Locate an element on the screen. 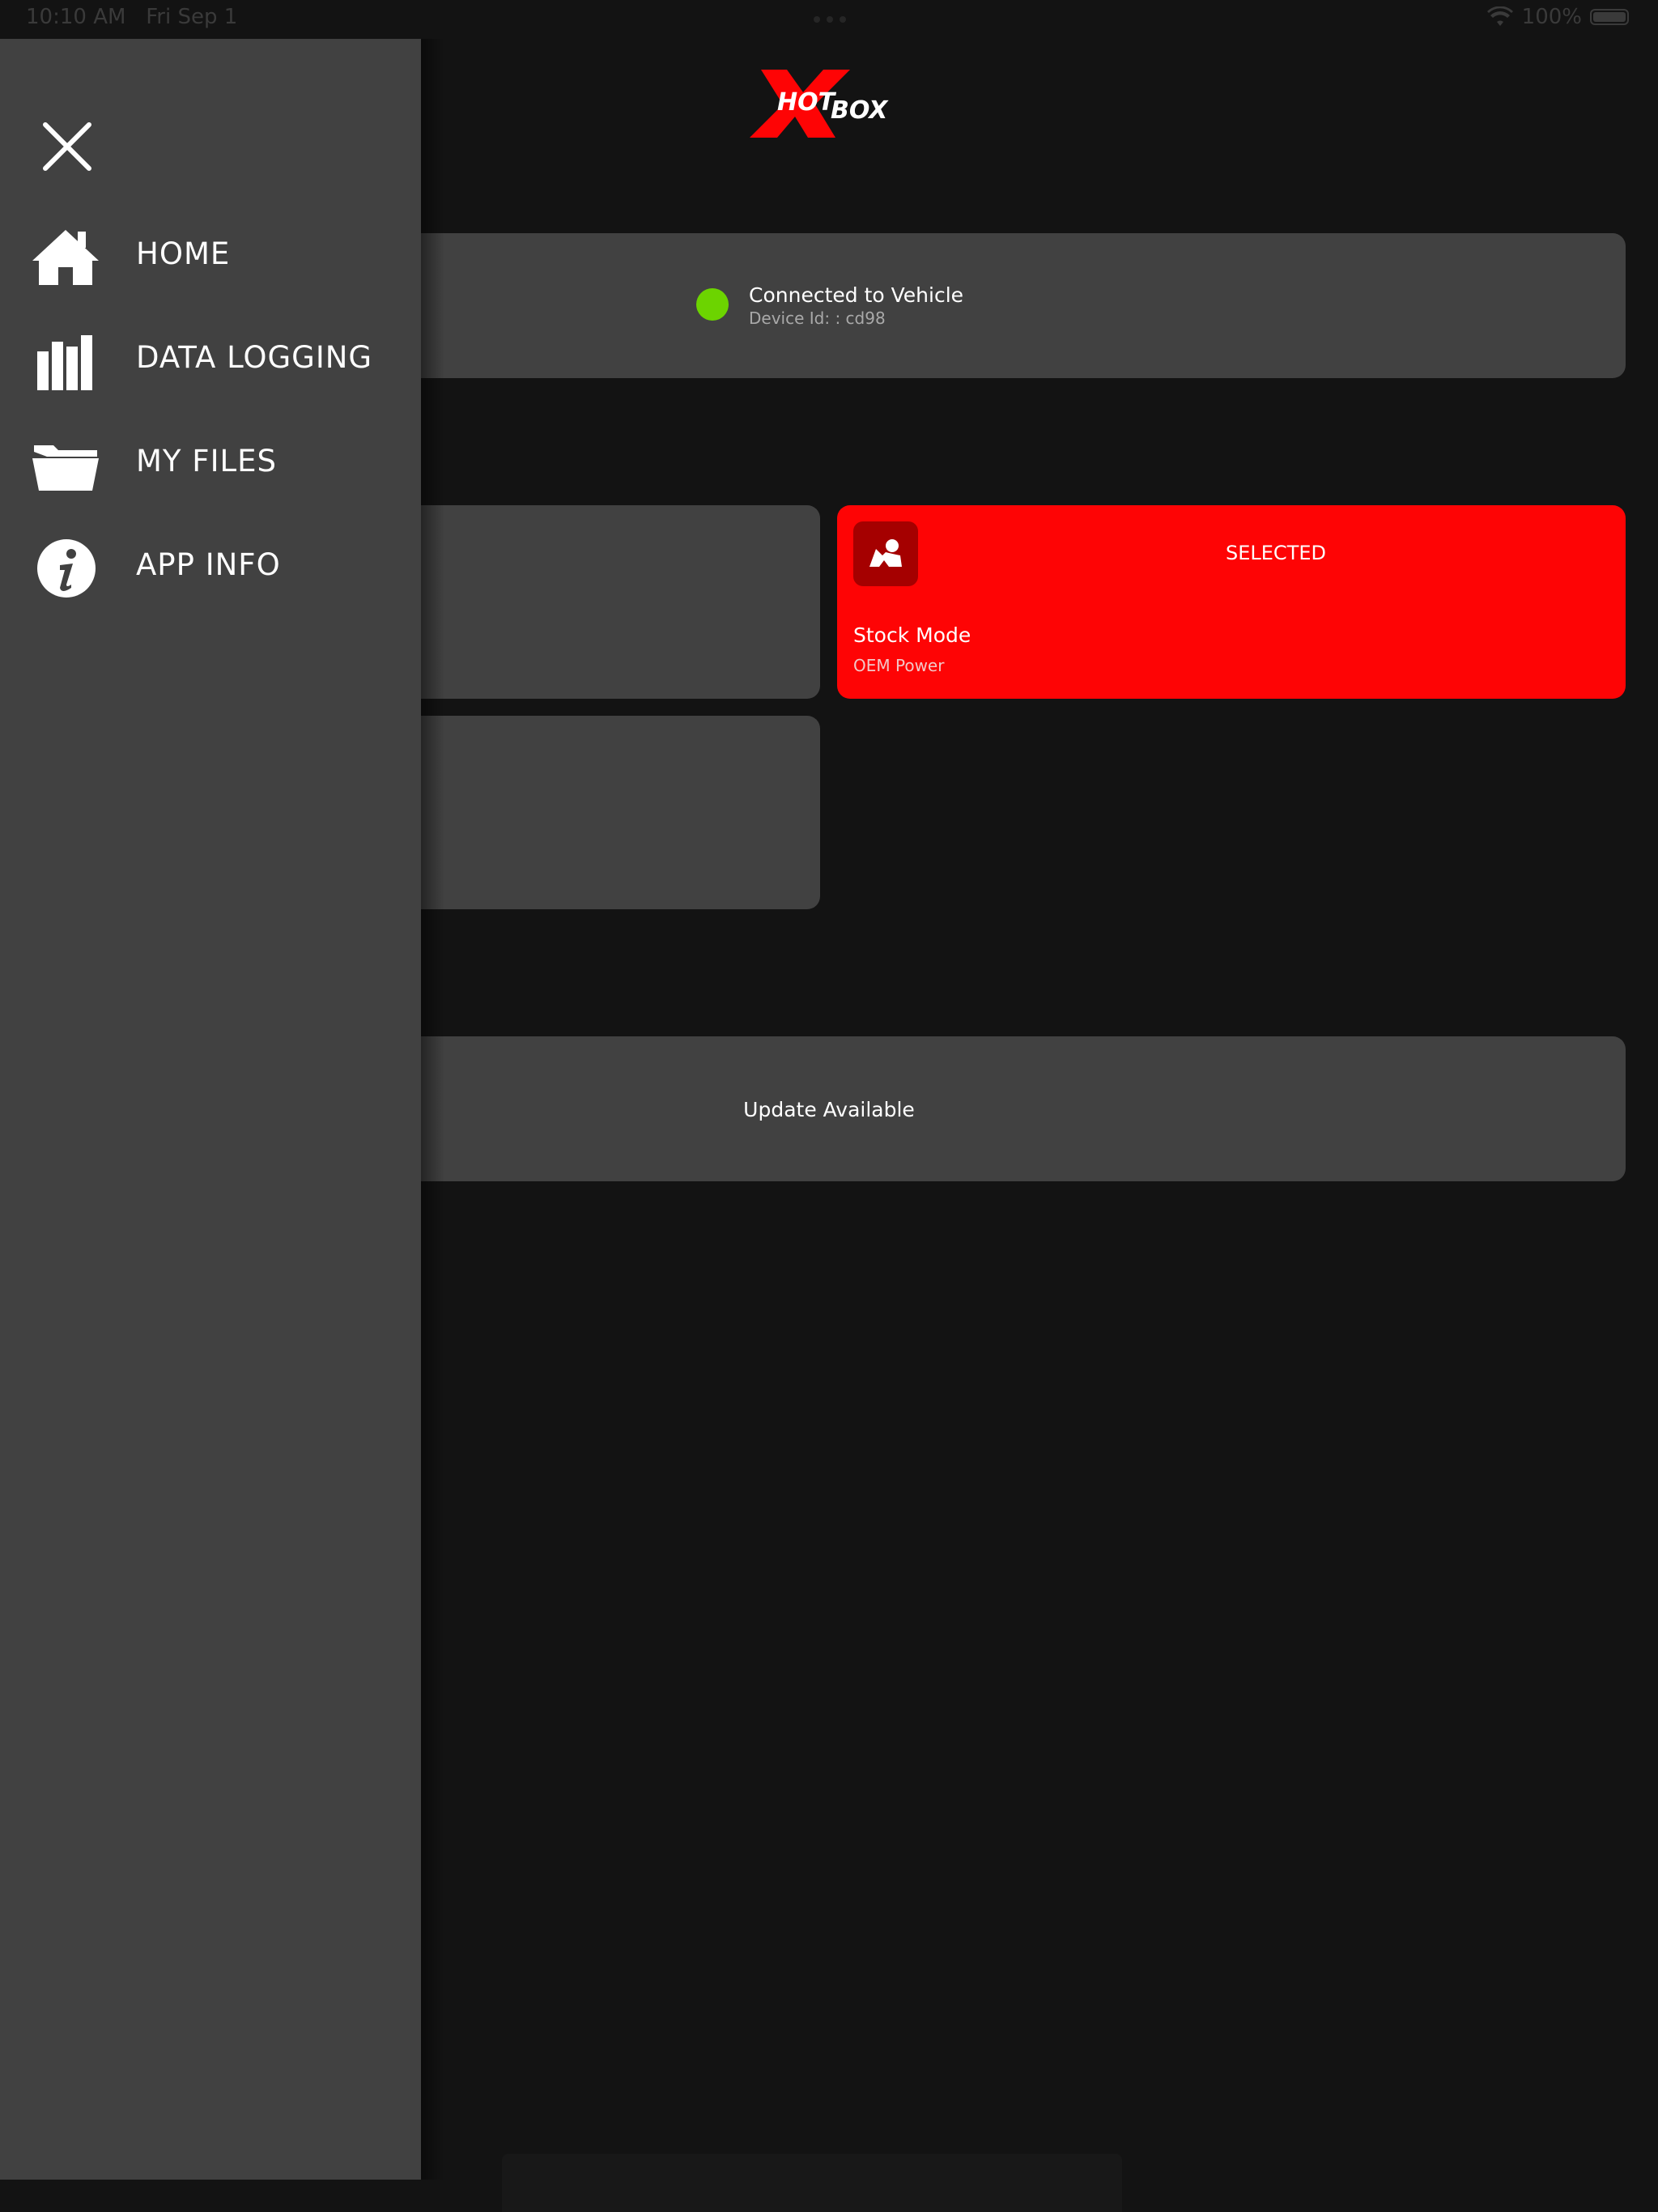 The image size is (1658, 2212). logo-text-box: BOX is located at coordinates (860, 111).